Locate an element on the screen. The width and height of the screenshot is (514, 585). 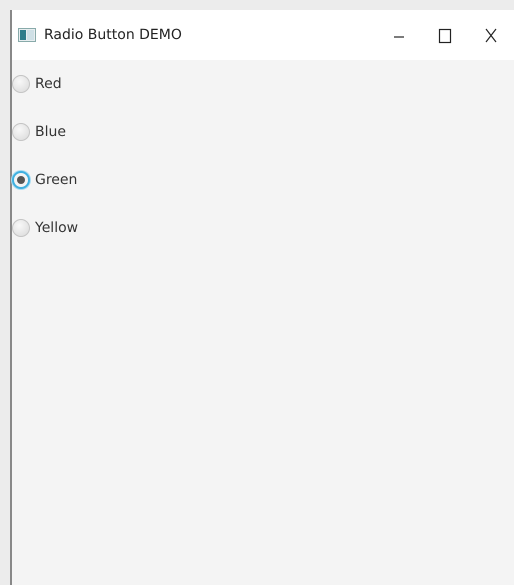
radio-button: Blue is located at coordinates (39, 132).